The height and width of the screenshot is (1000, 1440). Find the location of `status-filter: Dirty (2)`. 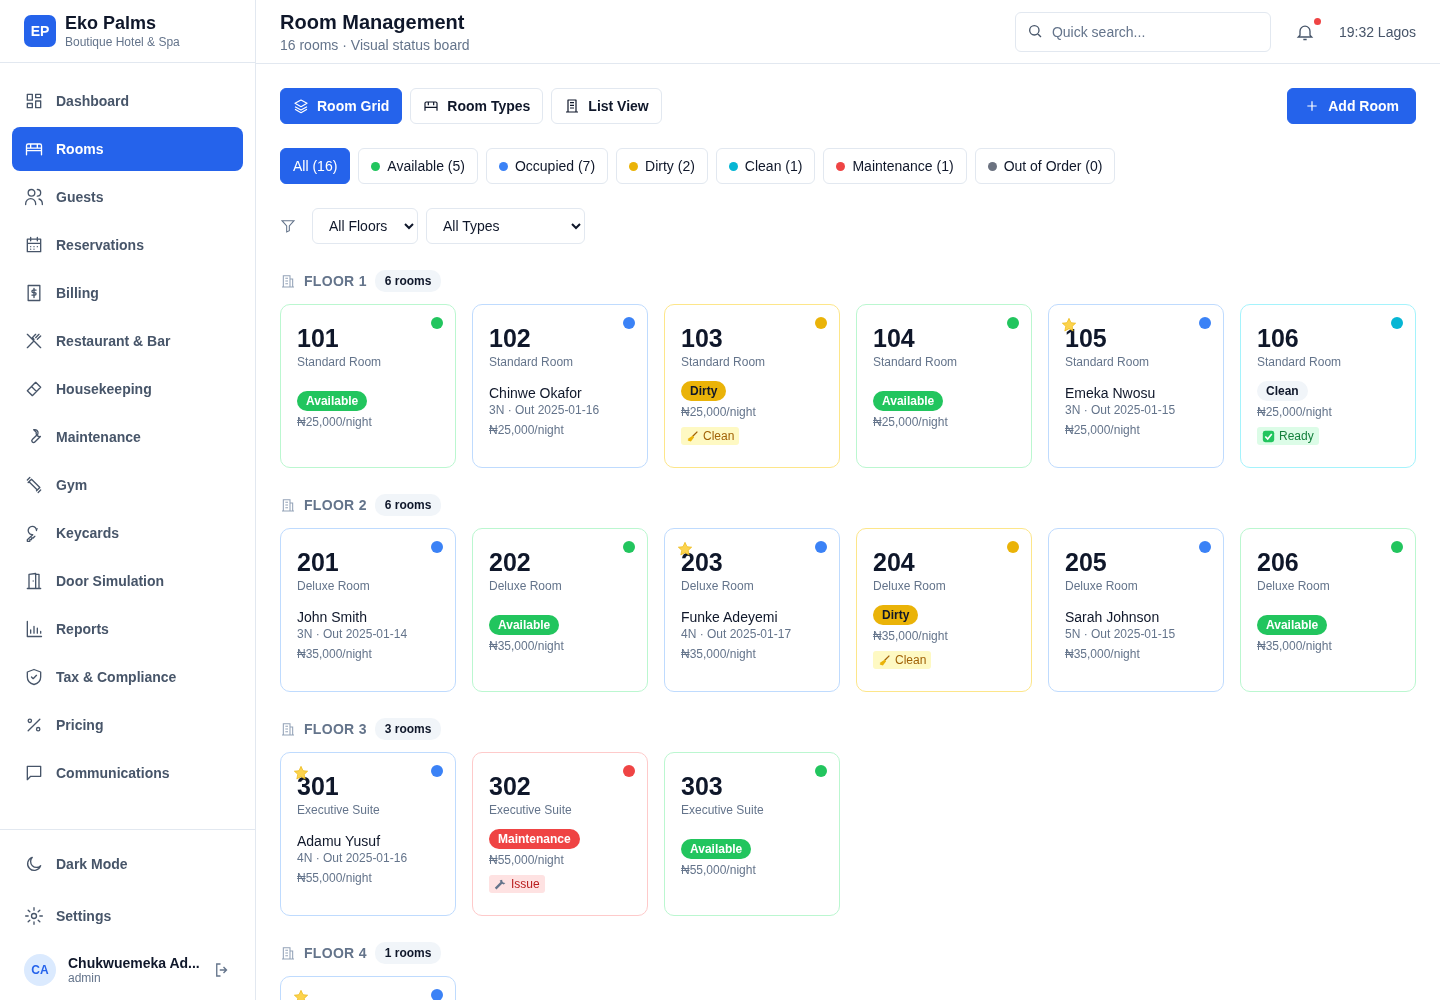

status-filter: Dirty (2) is located at coordinates (662, 166).